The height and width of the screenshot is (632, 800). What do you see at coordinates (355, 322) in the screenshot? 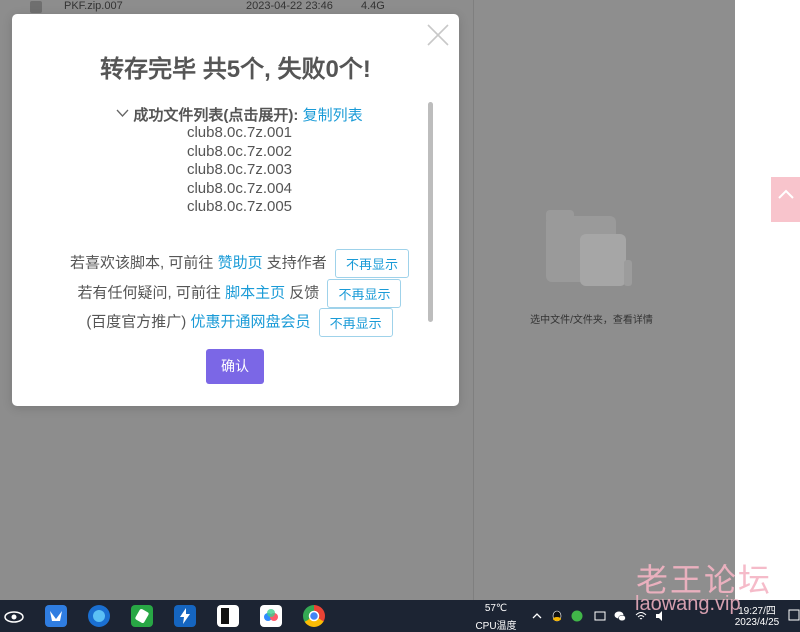
I see `dismiss-membership-button: 不再显示` at bounding box center [355, 322].